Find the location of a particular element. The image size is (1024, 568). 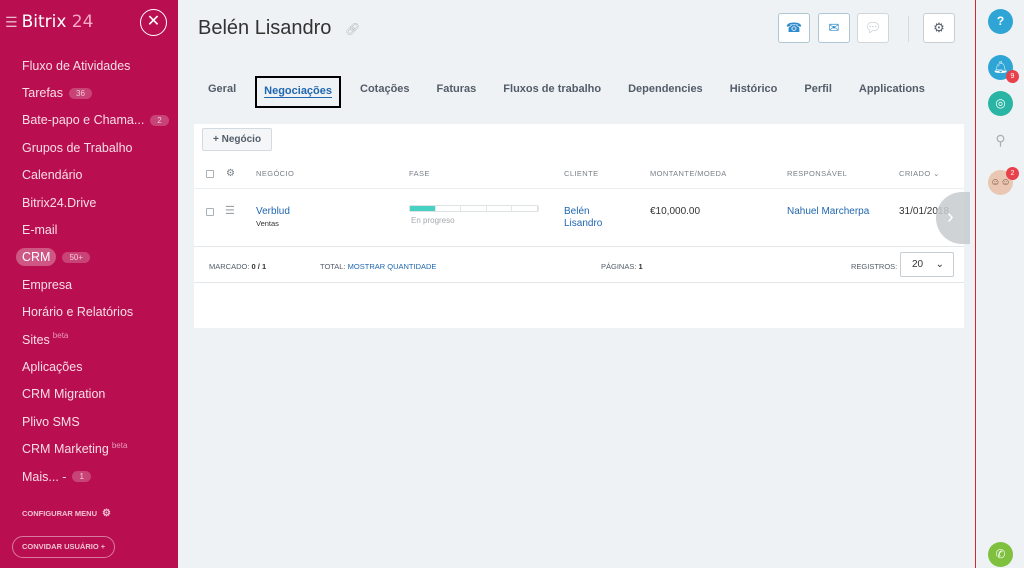

sidebar-item-label: Horário e Relatórios is located at coordinates (78, 312).